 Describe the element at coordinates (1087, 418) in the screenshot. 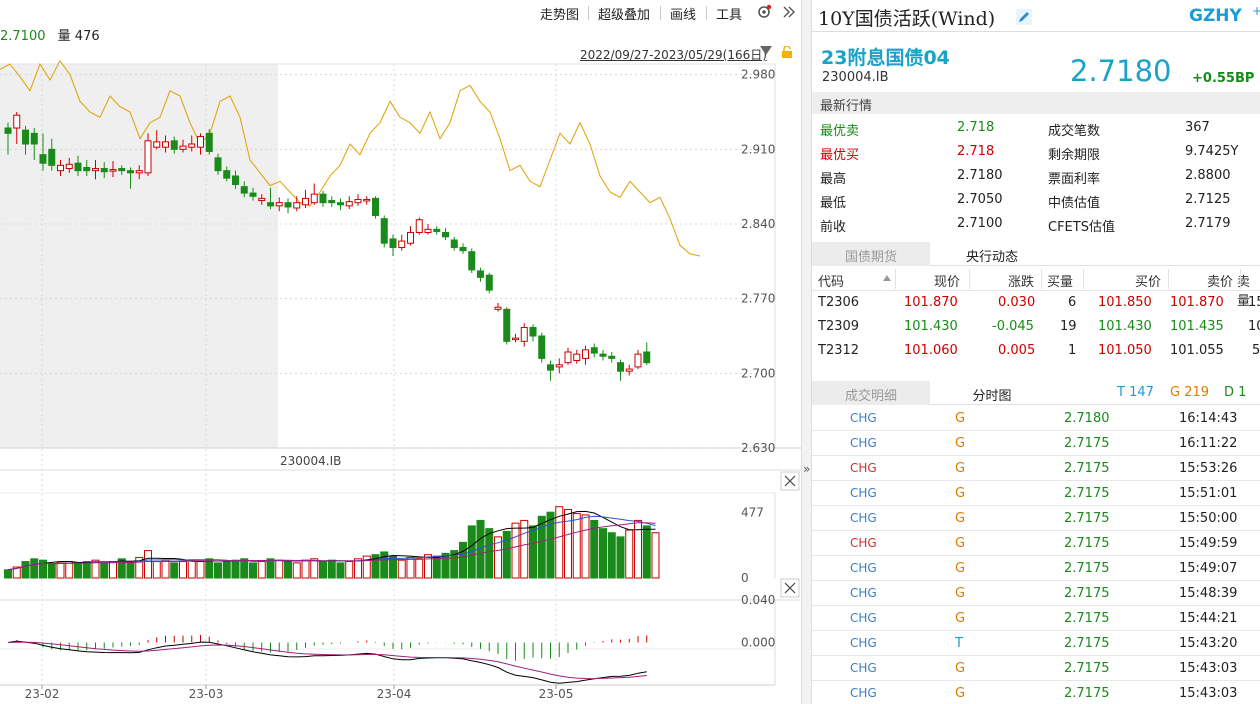

I see `trade-price: 2.7180` at that location.